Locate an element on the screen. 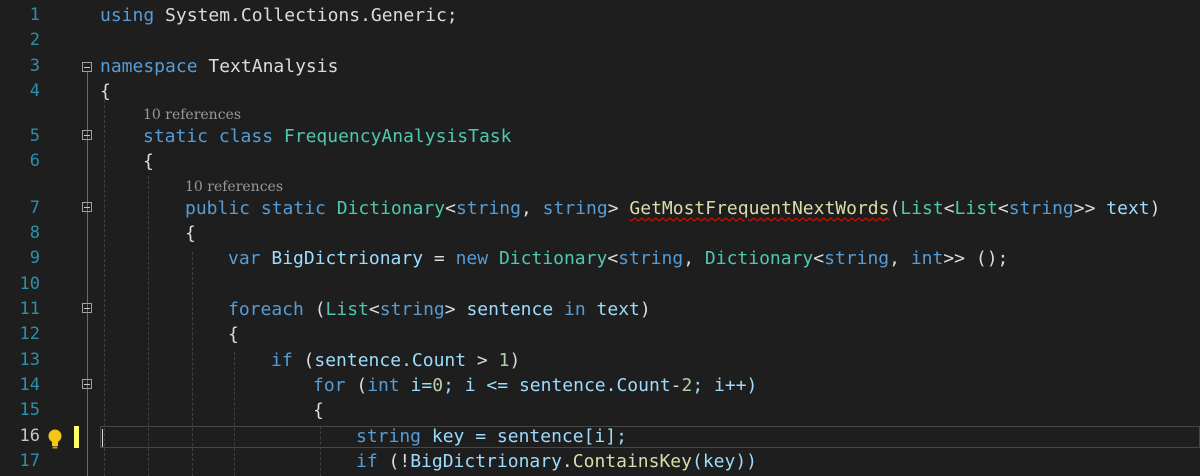  line-number: 15 is located at coordinates (29, 410).